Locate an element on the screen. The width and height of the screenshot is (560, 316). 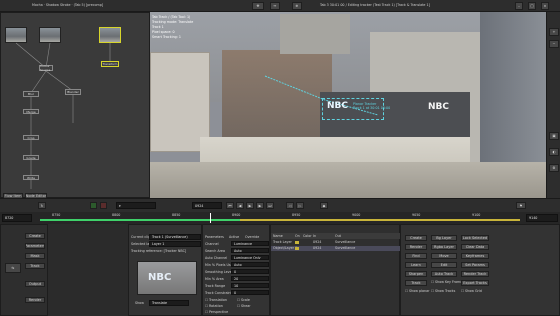
in-frame-field: 8720 is located at coordinates (17, 218).